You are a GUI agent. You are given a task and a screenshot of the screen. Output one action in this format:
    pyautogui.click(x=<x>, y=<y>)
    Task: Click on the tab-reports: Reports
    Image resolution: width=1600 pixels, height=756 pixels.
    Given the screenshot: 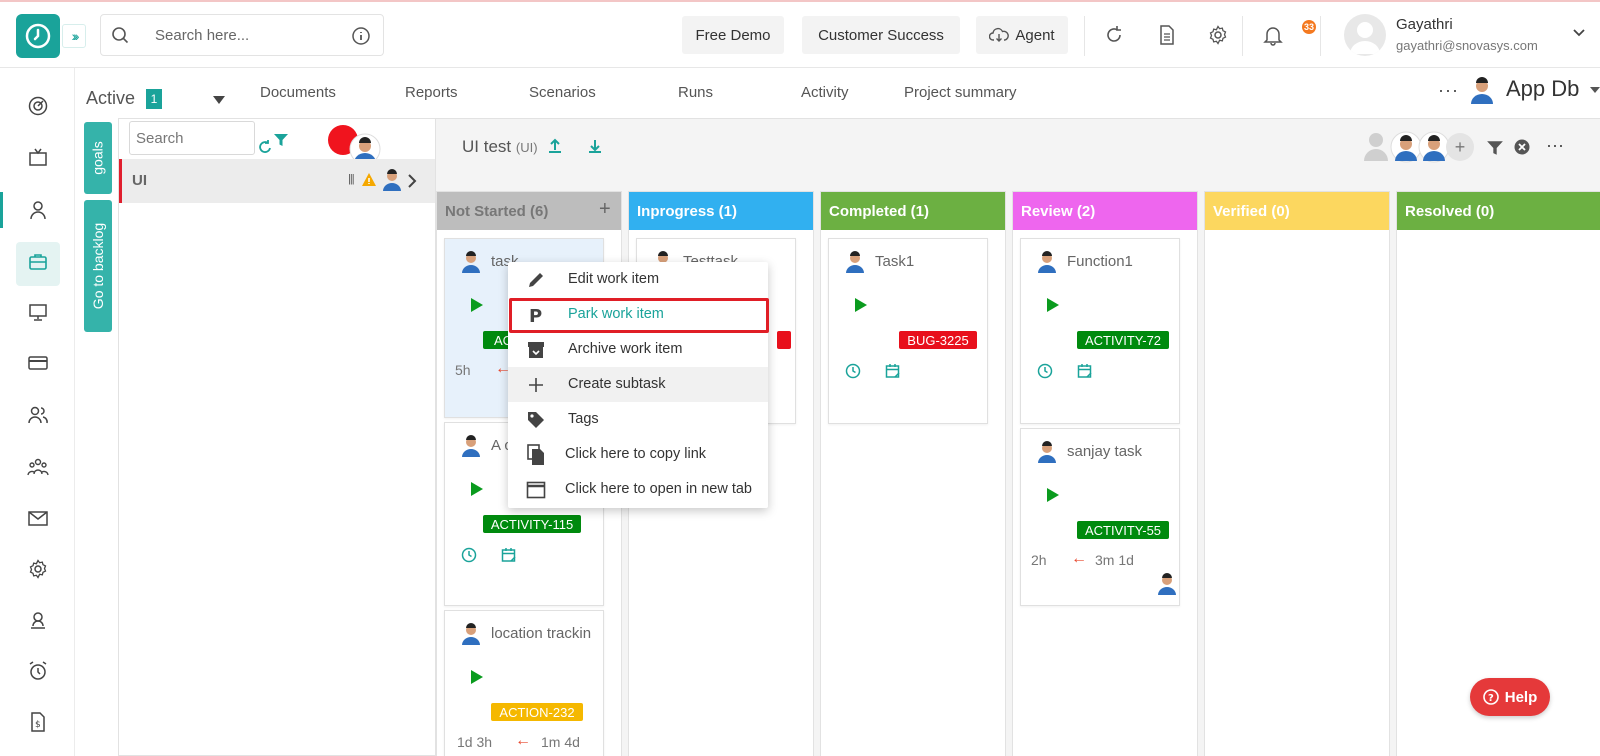 What is the action you would take?
    pyautogui.click(x=431, y=92)
    